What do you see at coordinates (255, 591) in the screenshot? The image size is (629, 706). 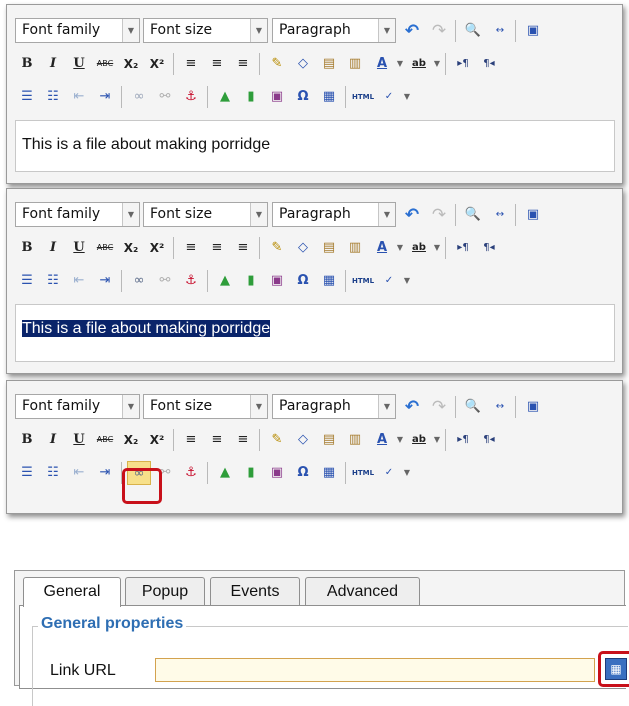 I see `tab-events: Events` at bounding box center [255, 591].